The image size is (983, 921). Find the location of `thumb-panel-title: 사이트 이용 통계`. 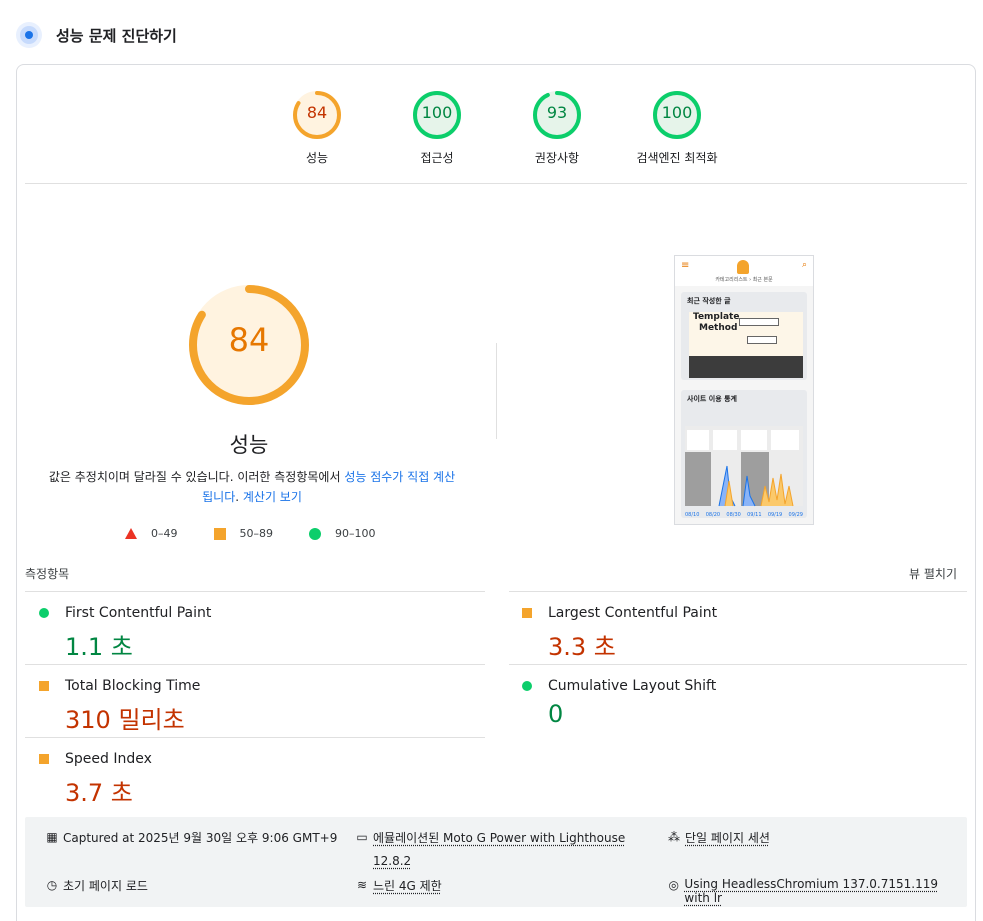

thumb-panel-title: 사이트 이용 통계 is located at coordinates (712, 399).